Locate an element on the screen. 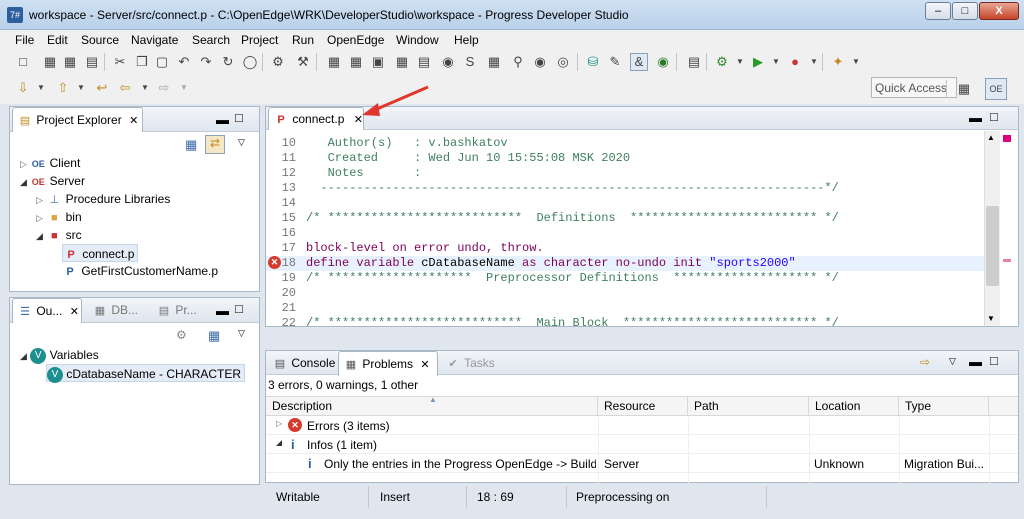 The height and width of the screenshot is (519, 1024). refresh-icon: ↻ is located at coordinates (228, 62).